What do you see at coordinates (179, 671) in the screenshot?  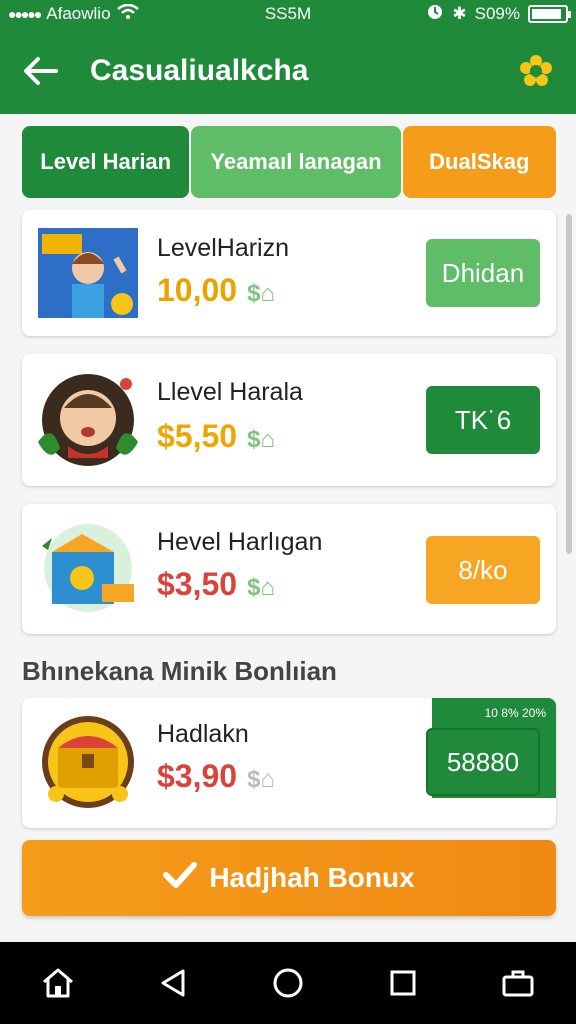 I see `section-title: Bhınekana Minik Bonlıian` at bounding box center [179, 671].